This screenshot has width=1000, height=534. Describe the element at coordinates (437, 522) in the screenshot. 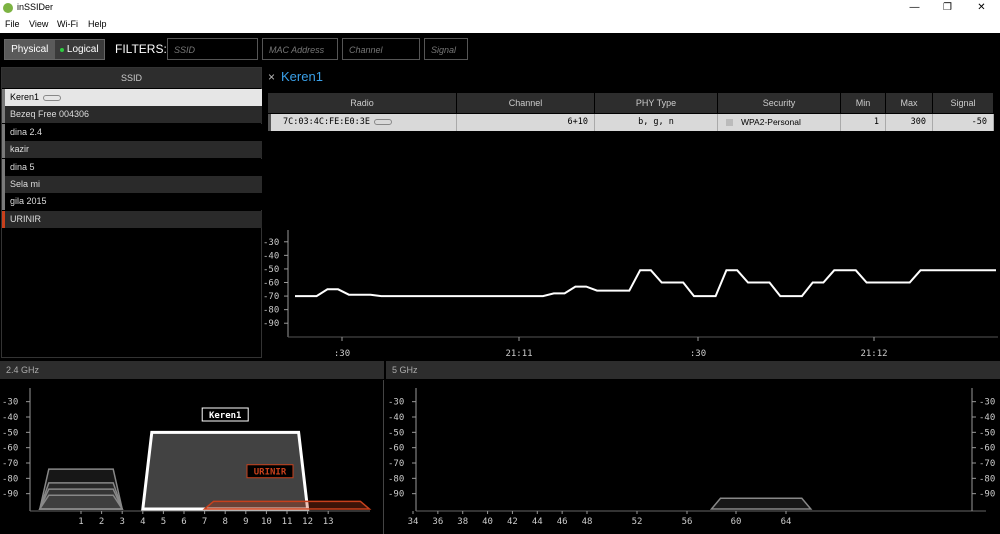

I see `x-tick-label: 36` at that location.